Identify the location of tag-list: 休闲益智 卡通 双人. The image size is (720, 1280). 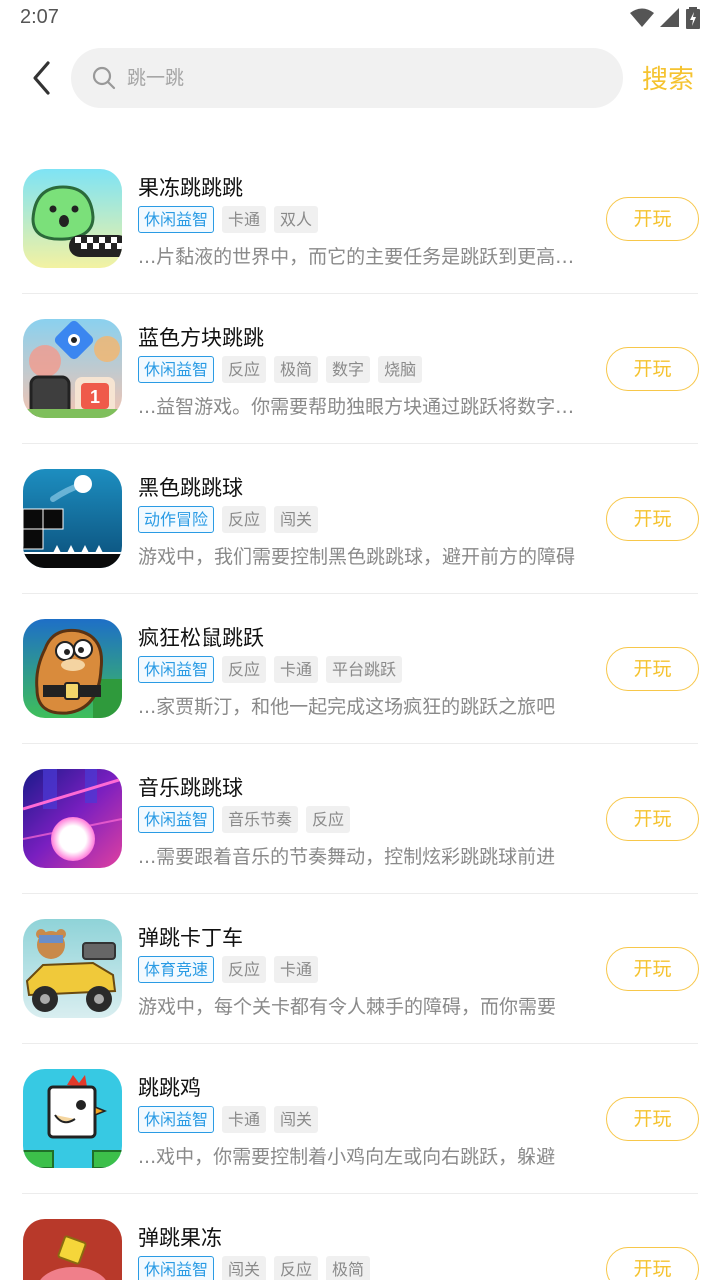
(228, 219).